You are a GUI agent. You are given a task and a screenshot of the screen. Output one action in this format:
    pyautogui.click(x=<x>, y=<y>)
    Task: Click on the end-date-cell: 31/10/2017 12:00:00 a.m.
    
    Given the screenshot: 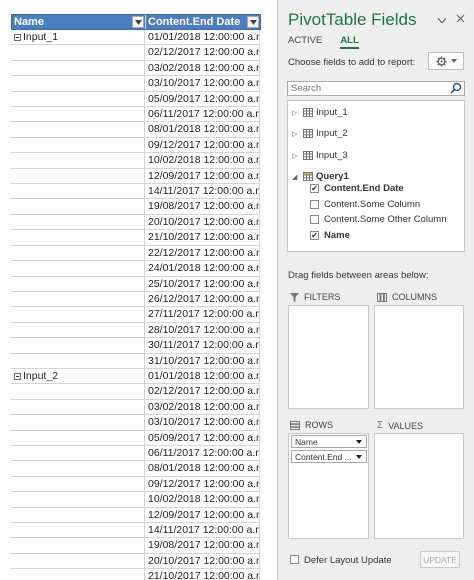 What is the action you would take?
    pyautogui.click(x=202, y=361)
    